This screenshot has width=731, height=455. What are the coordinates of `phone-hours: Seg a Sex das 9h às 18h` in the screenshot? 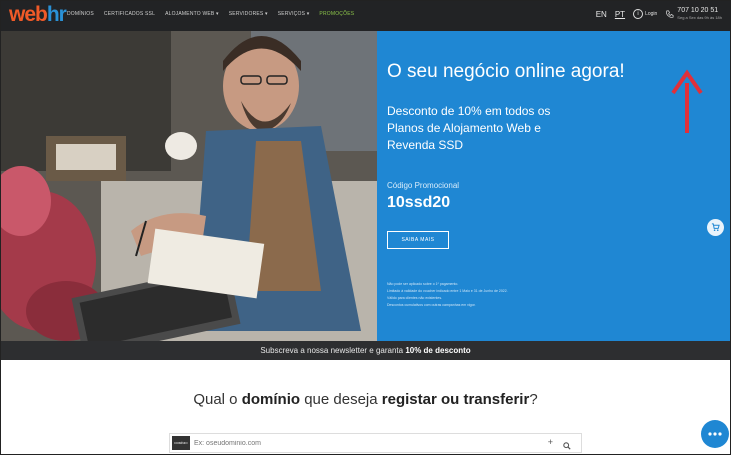 It's located at (699, 17).